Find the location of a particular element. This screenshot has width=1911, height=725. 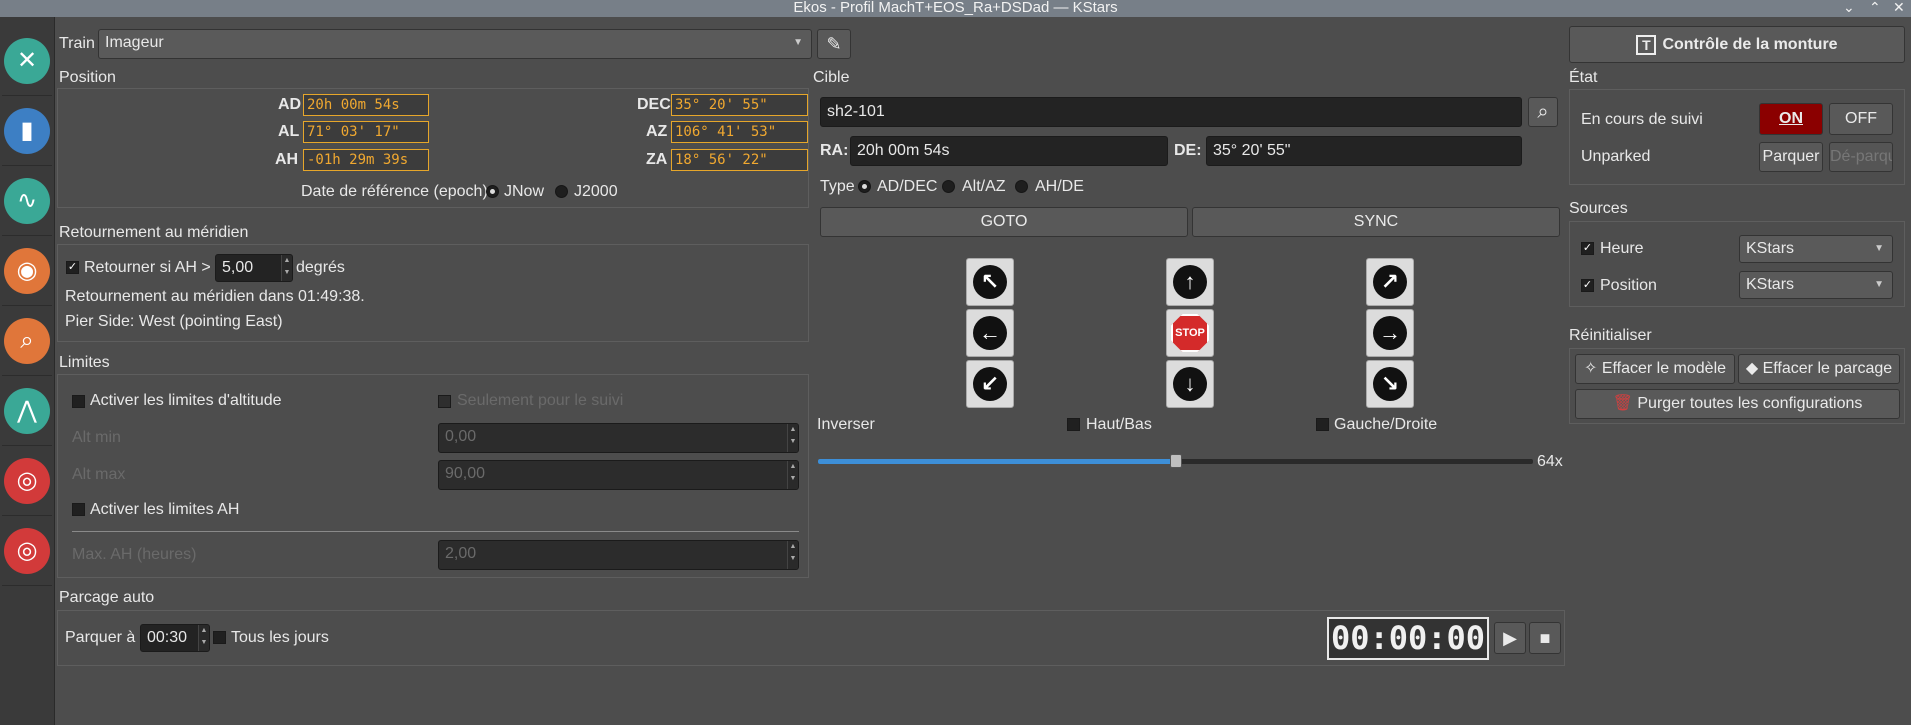

sidebar-item-analyze: ∿ is located at coordinates (27, 201).